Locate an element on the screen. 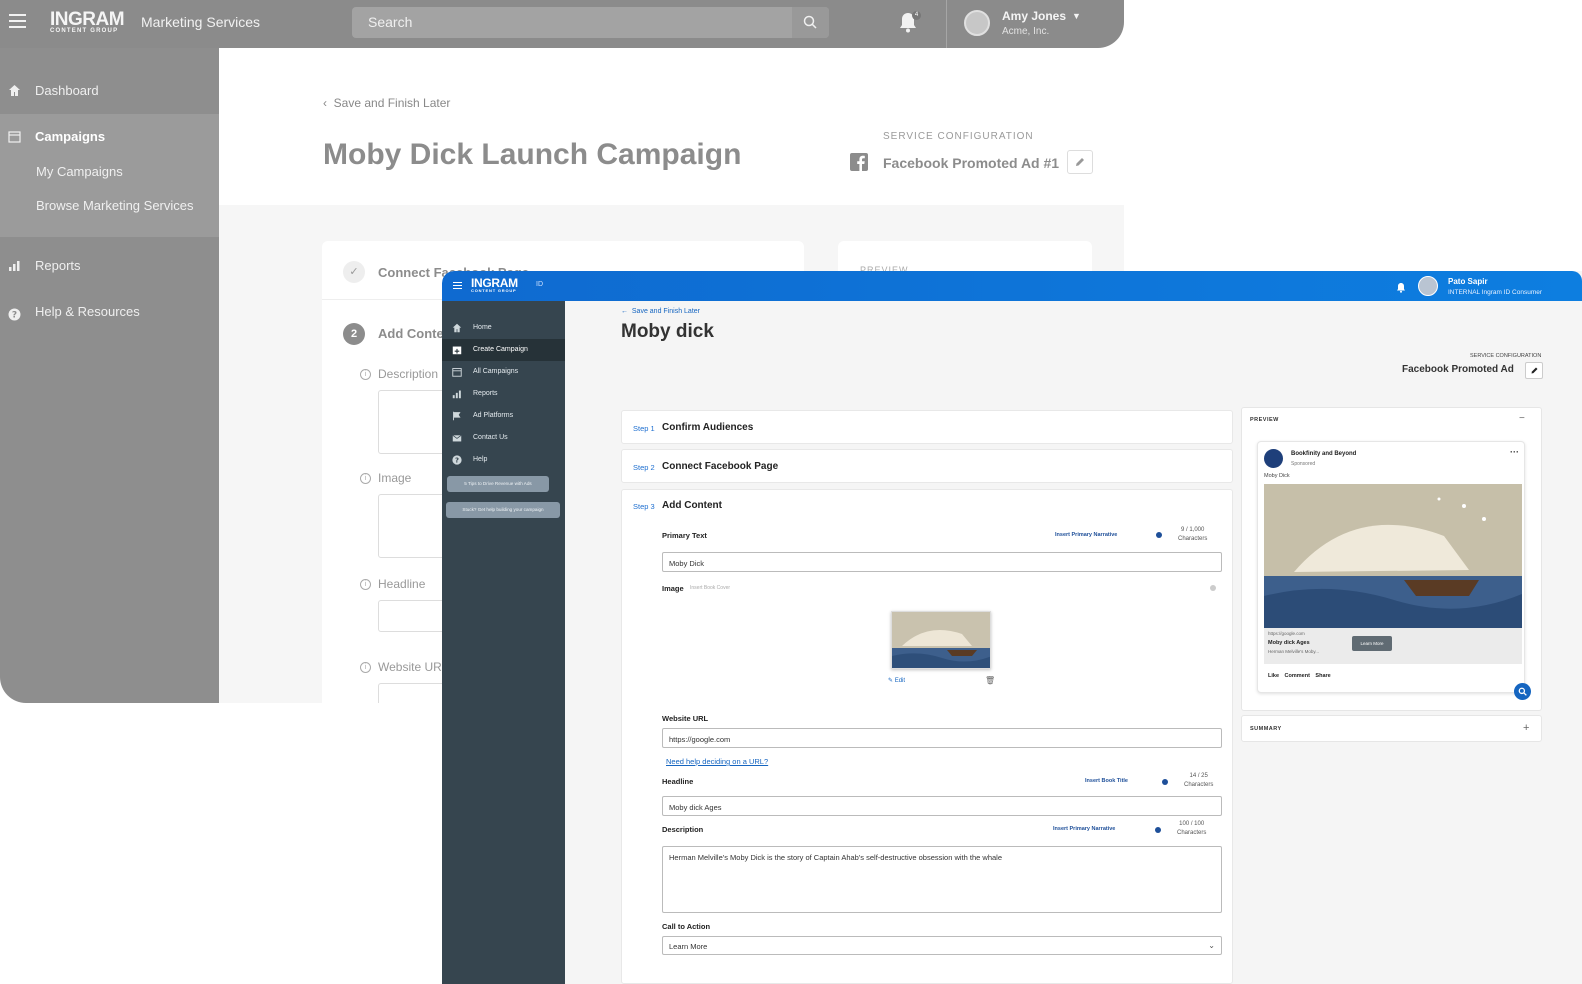 This screenshot has width=1582, height=984. check-icon: ✓ is located at coordinates (354, 272).